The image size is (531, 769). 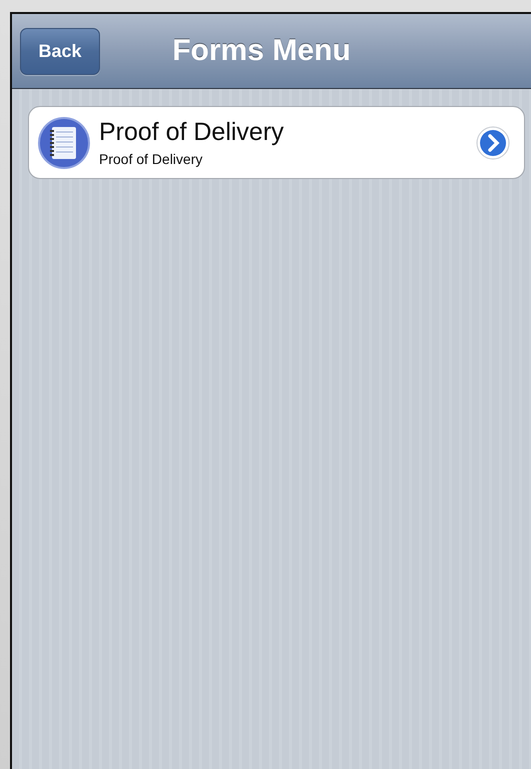 I want to click on form-subtitle: Proof of Delivery, so click(x=151, y=159).